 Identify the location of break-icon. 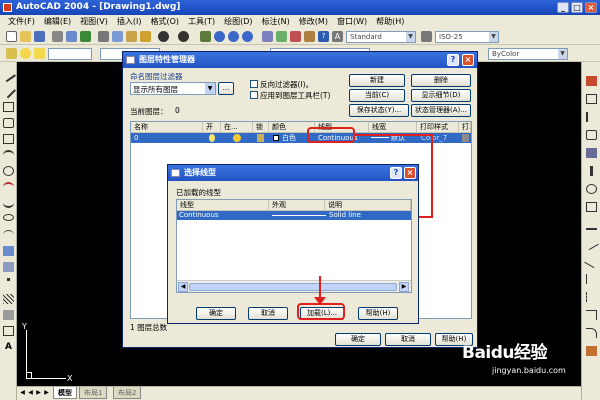
(591, 297).